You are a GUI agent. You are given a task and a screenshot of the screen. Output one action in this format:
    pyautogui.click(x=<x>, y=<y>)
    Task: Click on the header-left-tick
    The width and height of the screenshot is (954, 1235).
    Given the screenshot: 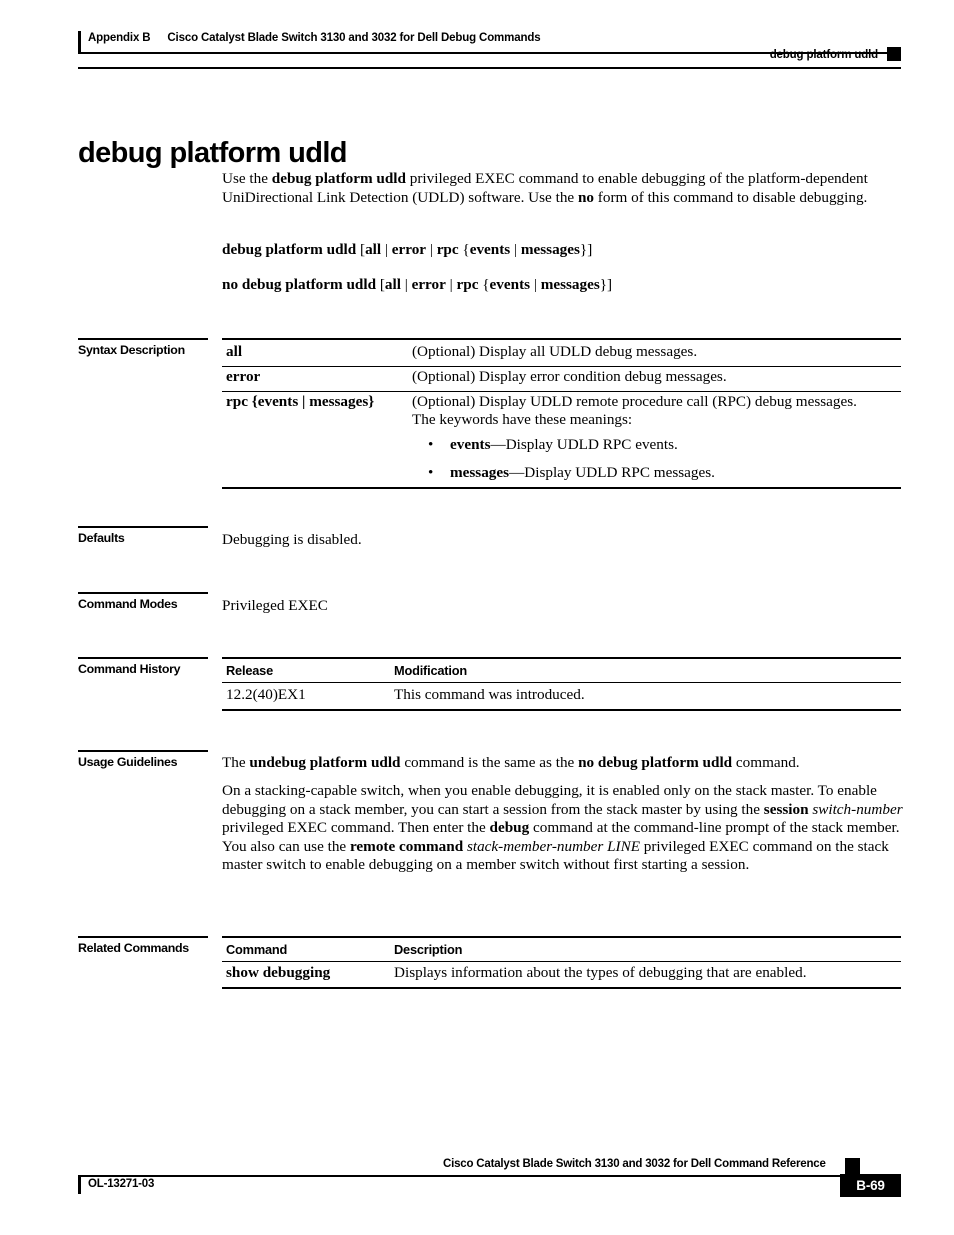 What is the action you would take?
    pyautogui.click(x=79, y=42)
    